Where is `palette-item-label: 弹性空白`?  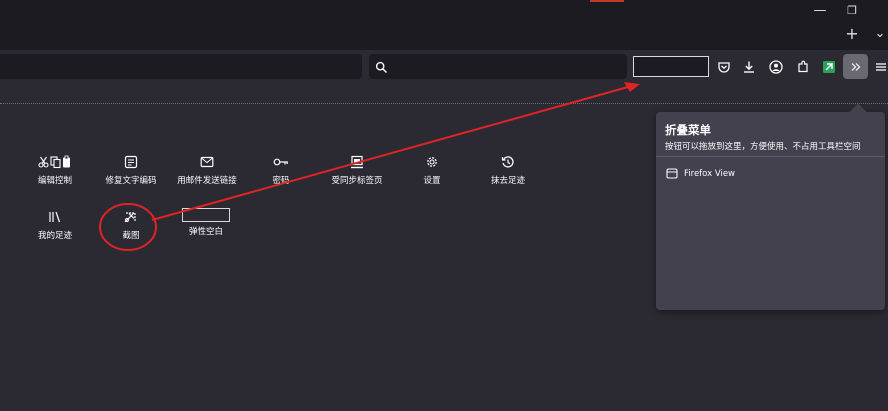
palette-item-label: 弹性空白 is located at coordinates (205, 232).